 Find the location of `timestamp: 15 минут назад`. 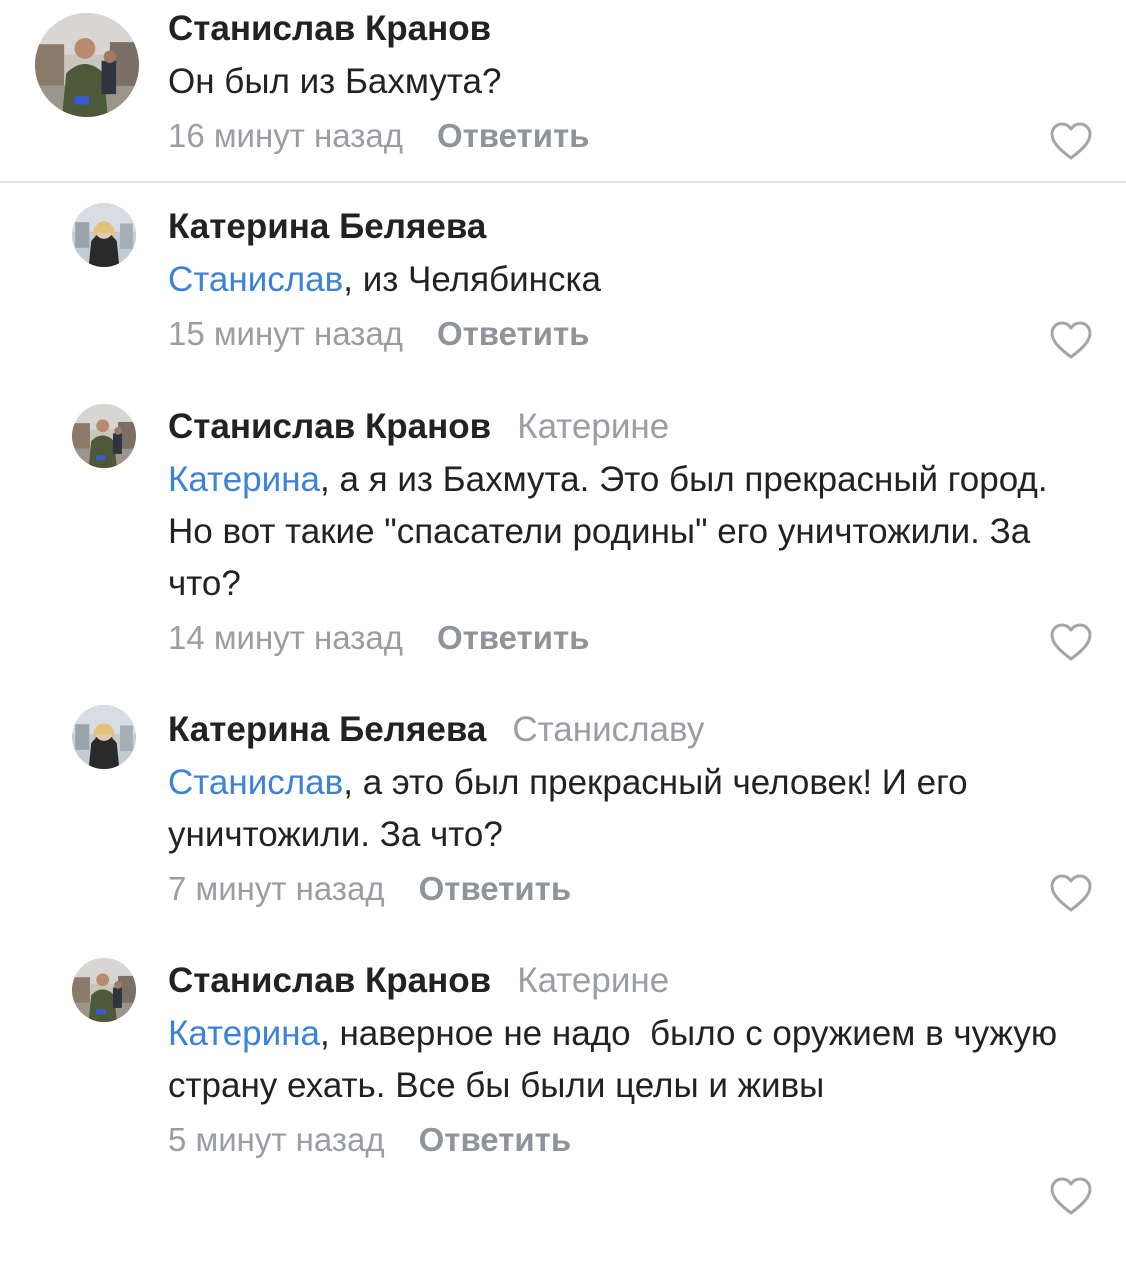

timestamp: 15 минут назад is located at coordinates (285, 333).